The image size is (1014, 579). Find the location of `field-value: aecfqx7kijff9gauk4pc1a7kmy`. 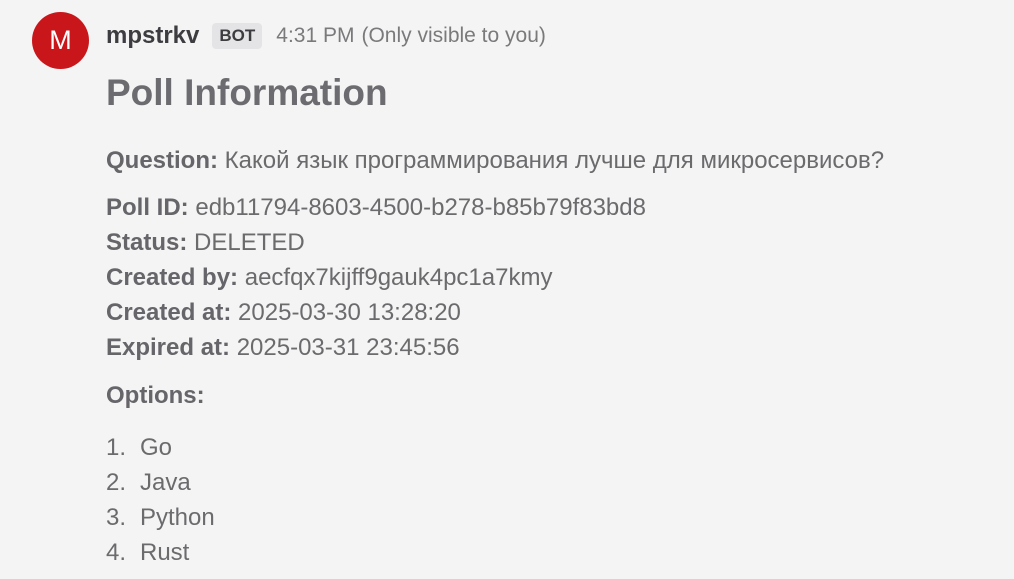

field-value: aecfqx7kijff9gauk4pc1a7kmy is located at coordinates (398, 277).